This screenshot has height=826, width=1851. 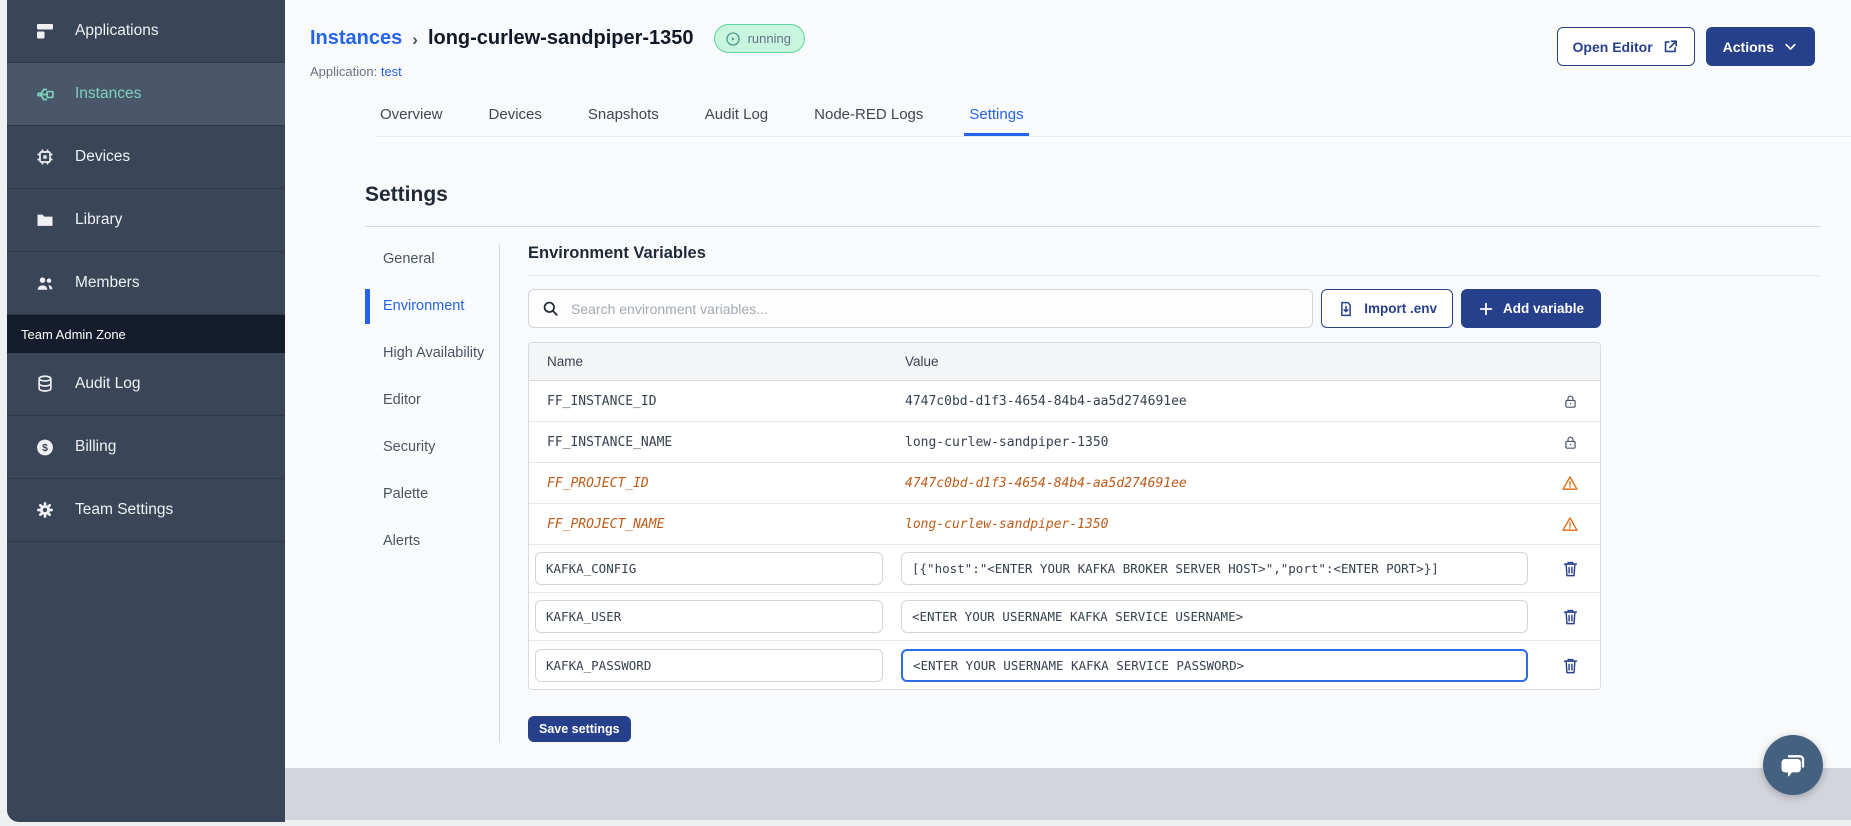 I want to click on tab-devices: Devices, so click(x=515, y=121).